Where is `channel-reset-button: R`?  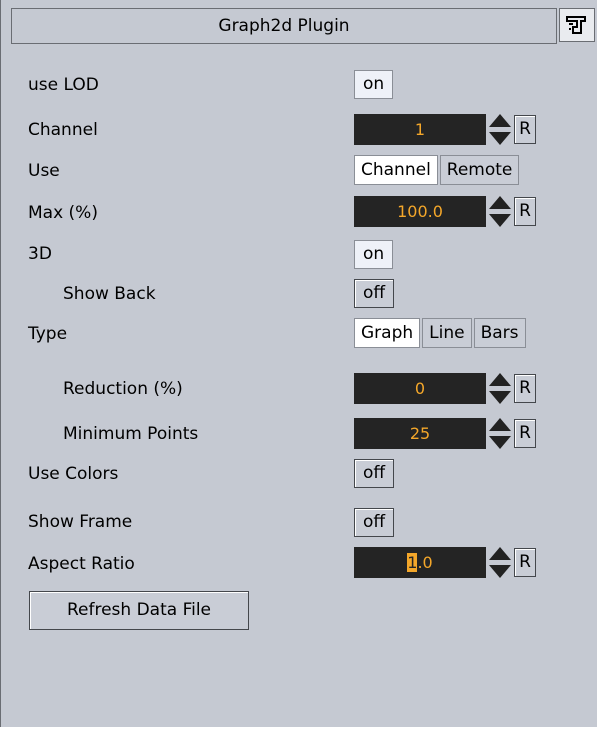 channel-reset-button: R is located at coordinates (525, 129).